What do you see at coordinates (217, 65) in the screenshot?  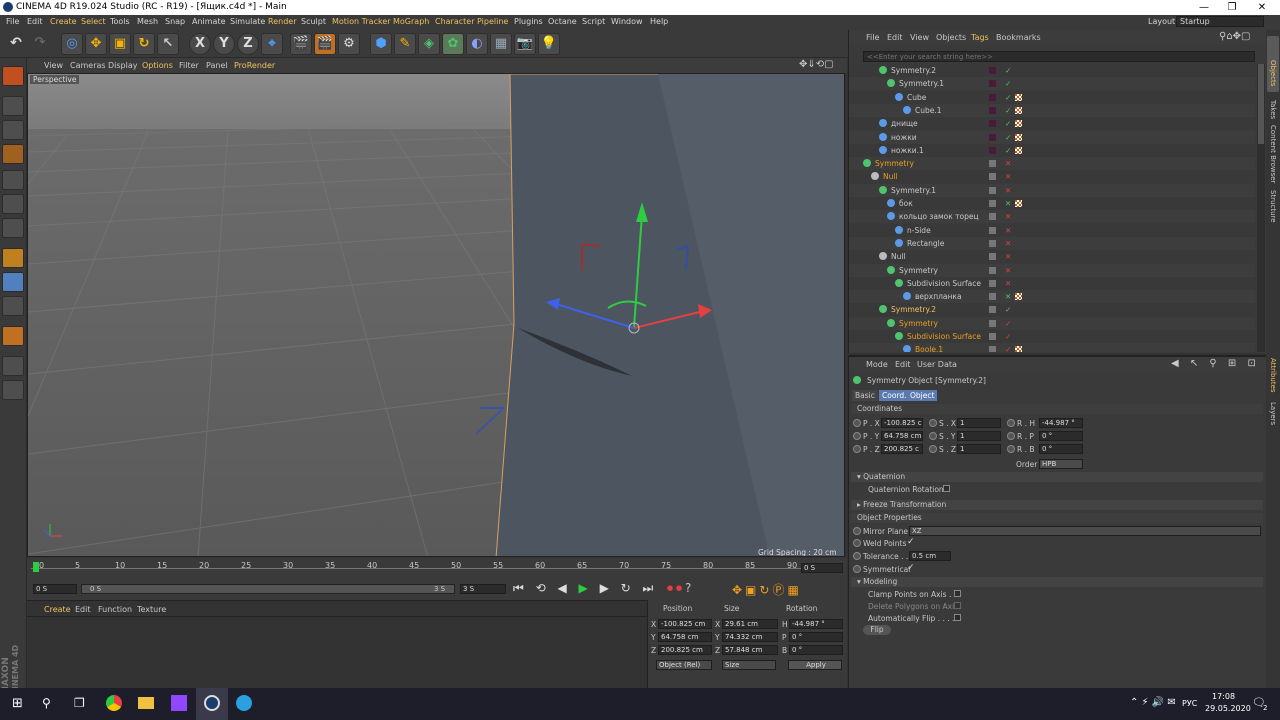 I see `vp-menu-panel: Panel` at bounding box center [217, 65].